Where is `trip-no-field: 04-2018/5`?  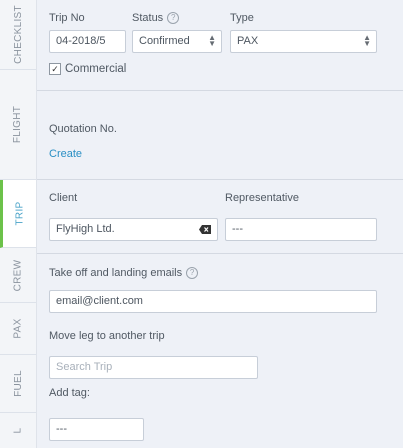 trip-no-field: 04-2018/5 is located at coordinates (87, 41).